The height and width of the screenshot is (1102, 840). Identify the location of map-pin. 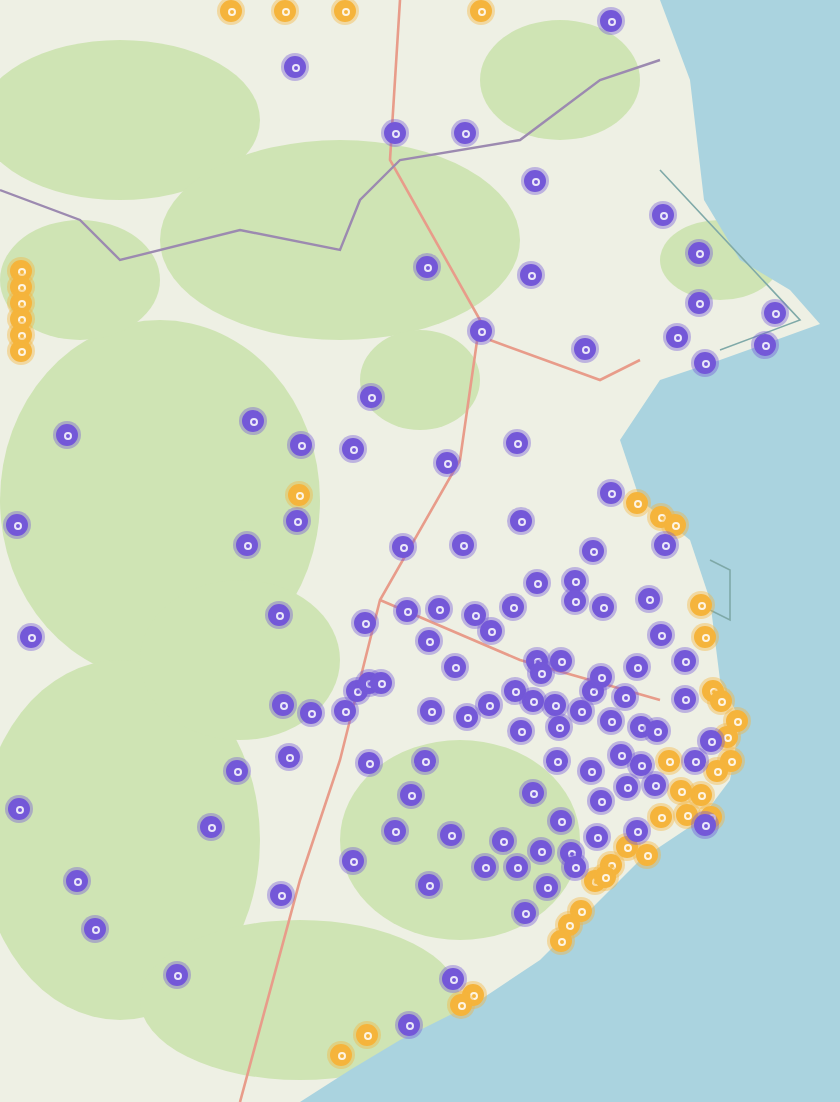
(491, 631).